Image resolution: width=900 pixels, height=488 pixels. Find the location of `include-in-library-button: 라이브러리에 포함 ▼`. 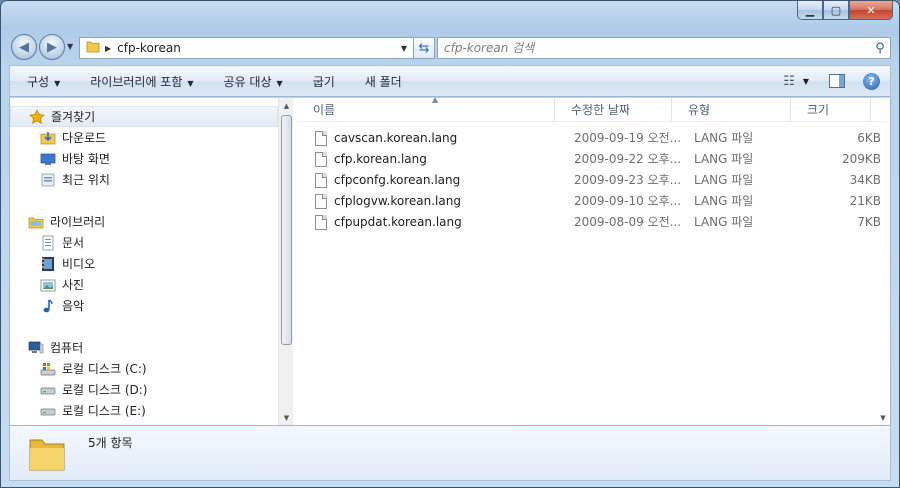

include-in-library-button: 라이브러리에 포함 ▼ is located at coordinates (139, 81).